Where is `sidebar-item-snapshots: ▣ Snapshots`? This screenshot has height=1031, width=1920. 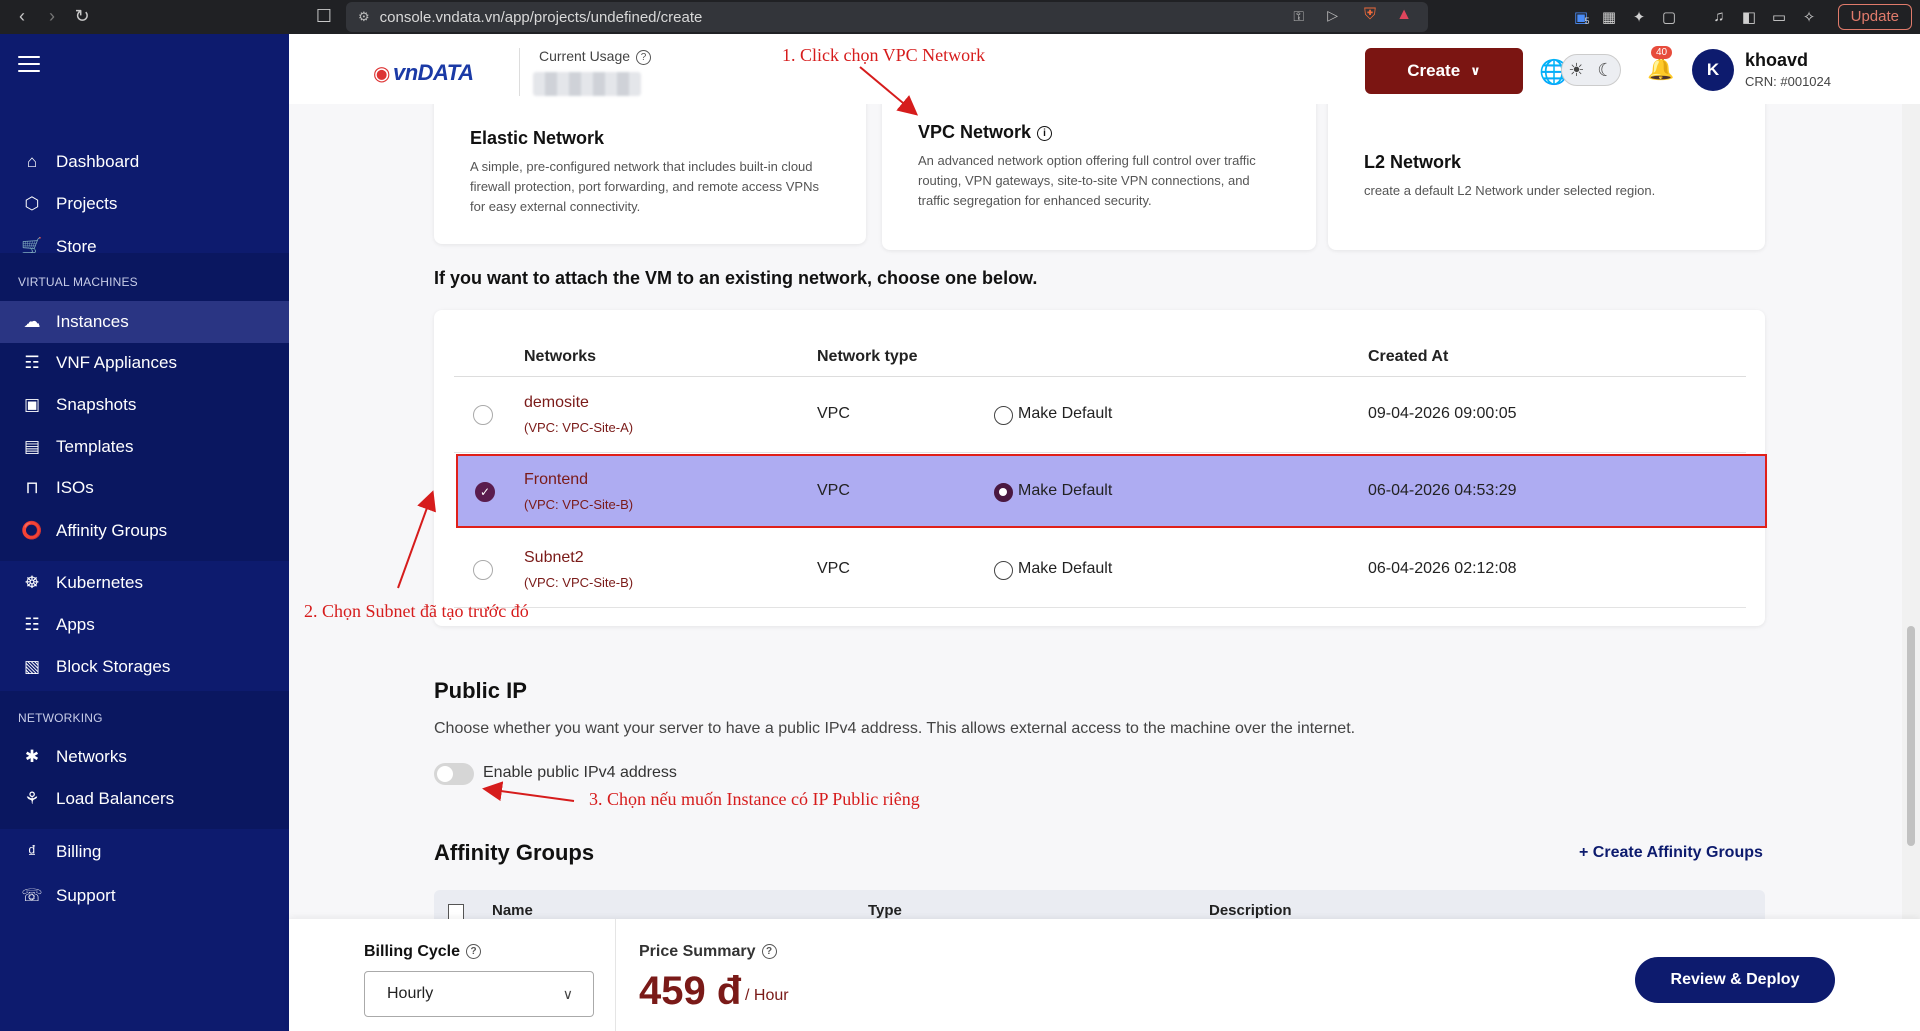 sidebar-item-snapshots: ▣ Snapshots is located at coordinates (144, 405).